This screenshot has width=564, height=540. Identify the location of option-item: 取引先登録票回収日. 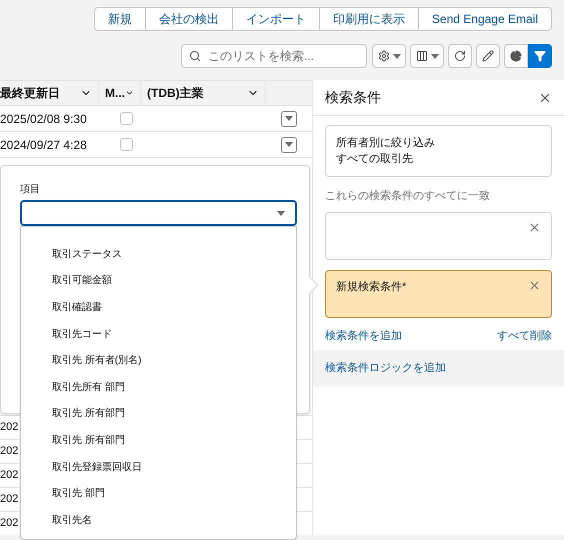
(158, 467).